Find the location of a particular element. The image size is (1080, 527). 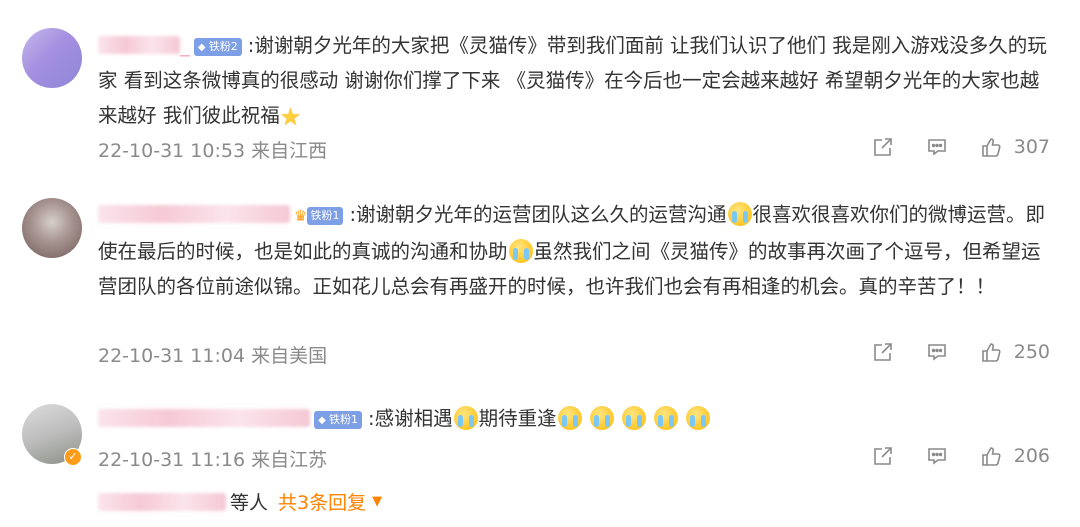

comment-meta: 22-10-31 10:53 来自江西 is located at coordinates (212, 149).